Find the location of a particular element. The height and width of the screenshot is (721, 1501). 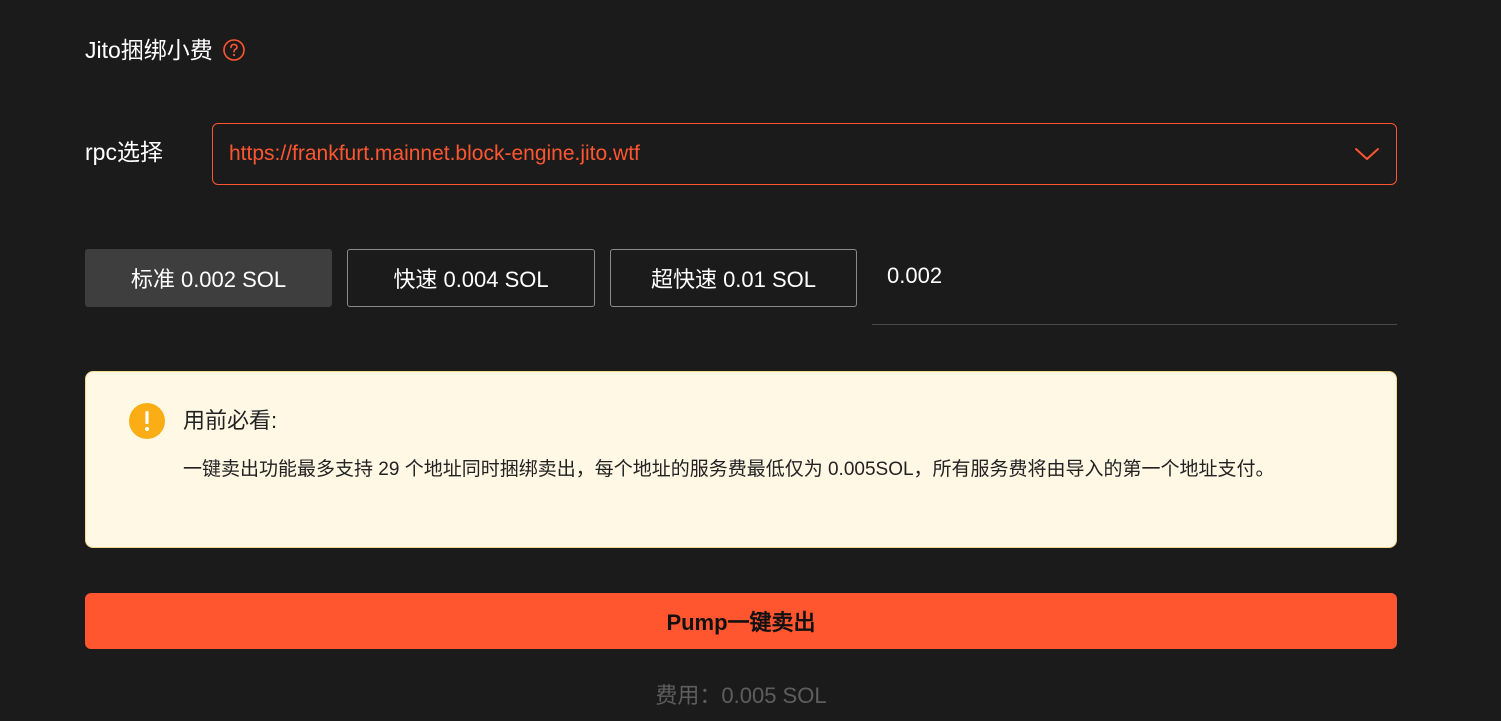

fee-option-standard: 标准 0.002 SOL is located at coordinates (208, 278).